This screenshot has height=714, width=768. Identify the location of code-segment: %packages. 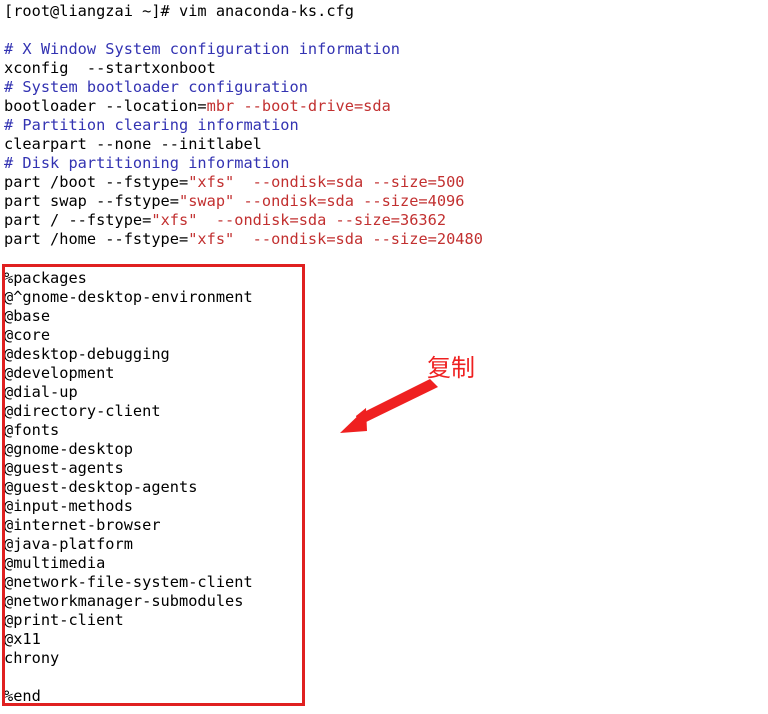
(45, 278).